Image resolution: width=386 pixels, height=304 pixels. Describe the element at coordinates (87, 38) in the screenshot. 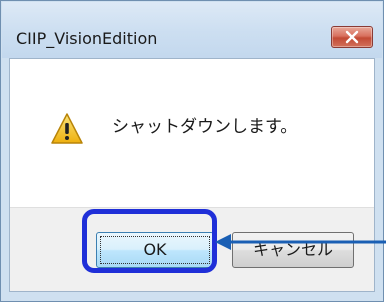

I see `dialog-title: CIIP_VisionEdition` at that location.